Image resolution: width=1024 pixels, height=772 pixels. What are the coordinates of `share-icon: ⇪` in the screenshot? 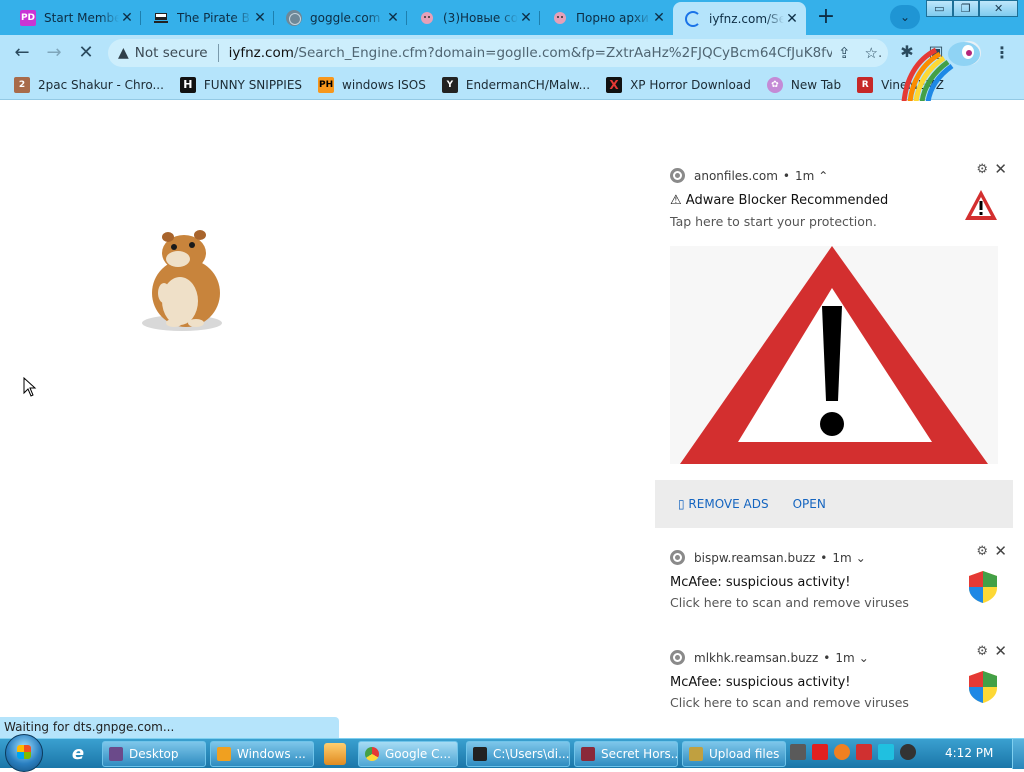 It's located at (844, 53).